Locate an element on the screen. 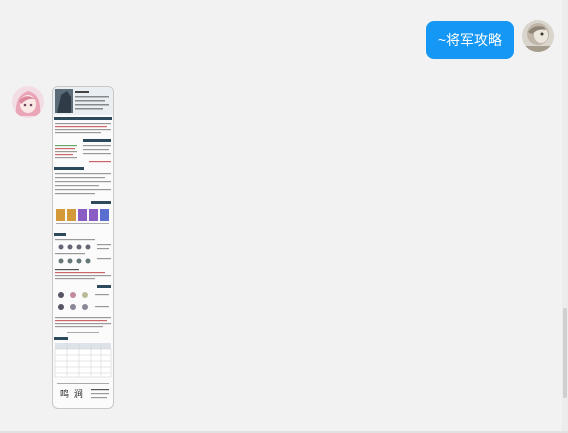 This screenshot has width=568, height=433. guide-image-content is located at coordinates (83, 243).